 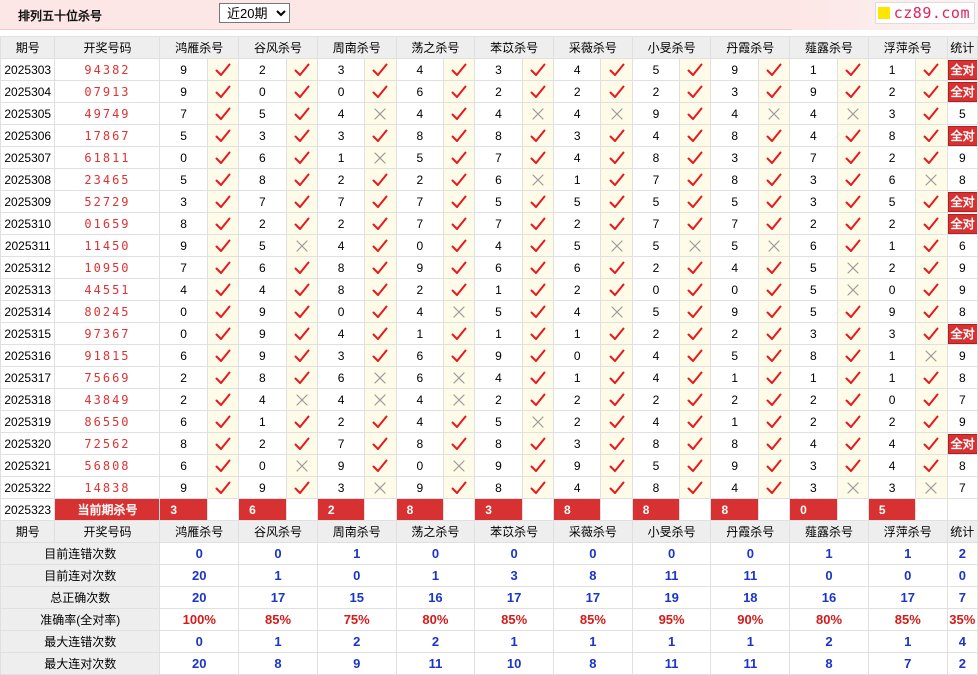 I want to click on period-cell: 2025315, so click(x=28, y=333).